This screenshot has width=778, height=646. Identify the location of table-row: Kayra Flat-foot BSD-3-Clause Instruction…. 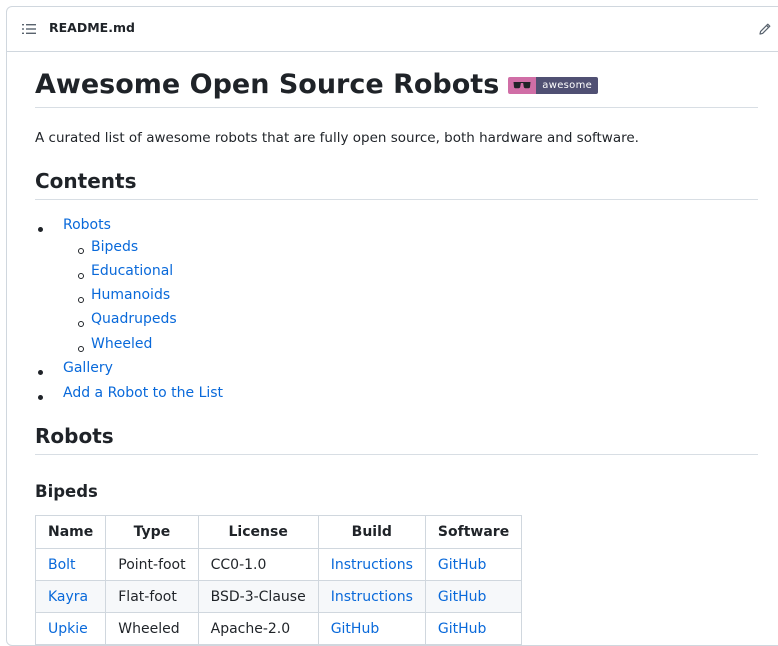
(278, 596).